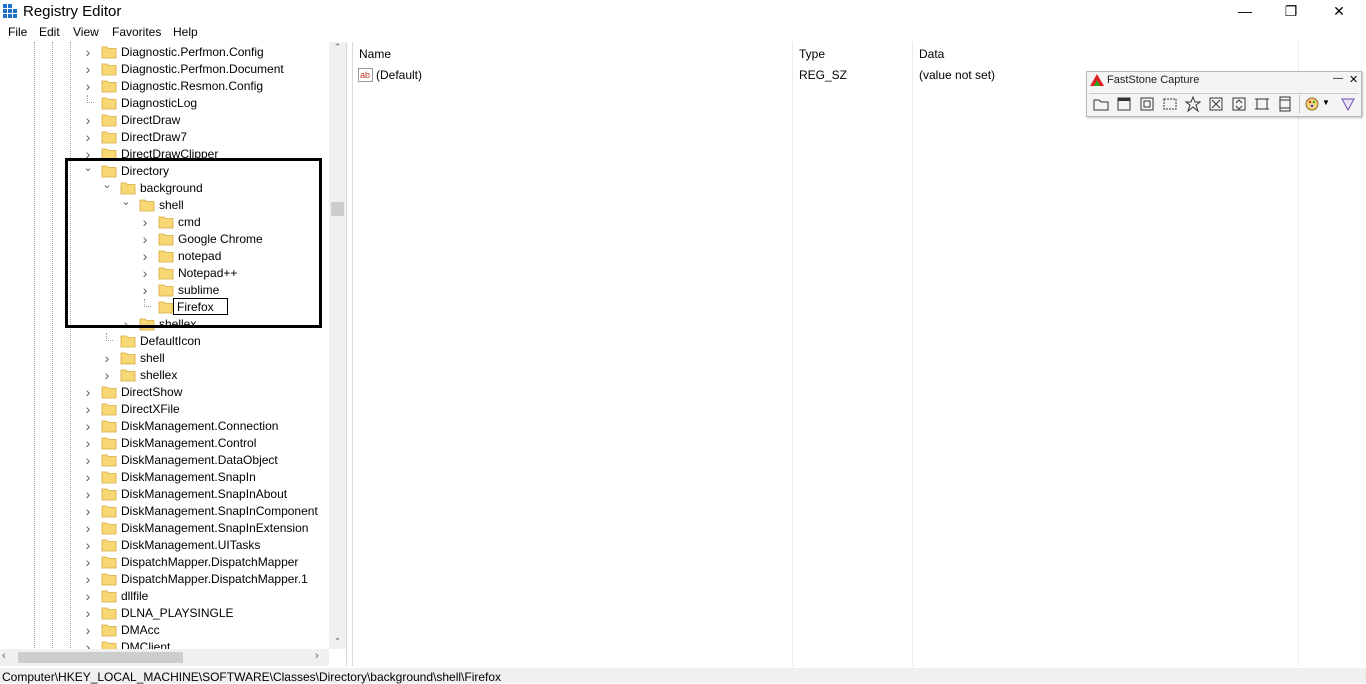 This screenshot has height=684, width=1366. Describe the element at coordinates (337, 345) in the screenshot. I see `tree-vertical-scrollbar: ⌃ ⌄` at that location.